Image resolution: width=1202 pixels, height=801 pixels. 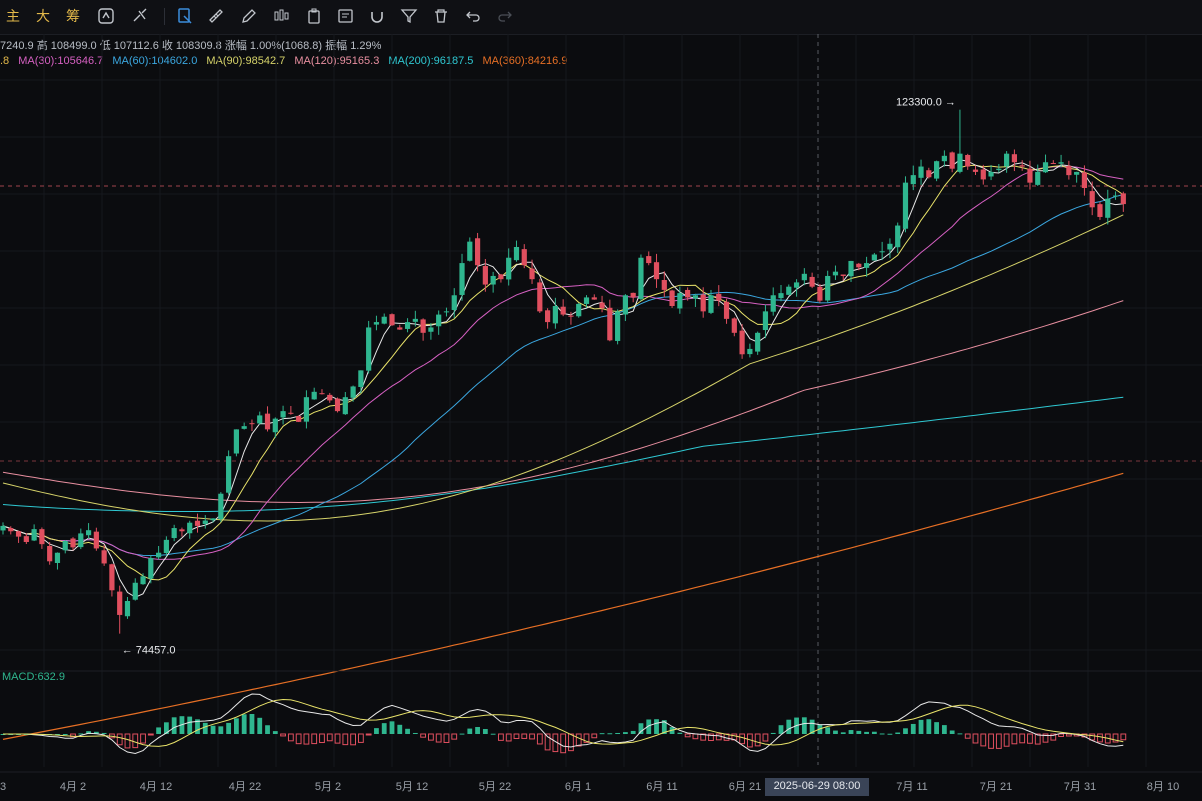 What do you see at coordinates (13, 16) in the screenshot?
I see `main-indicator-toggle: 主` at bounding box center [13, 16].